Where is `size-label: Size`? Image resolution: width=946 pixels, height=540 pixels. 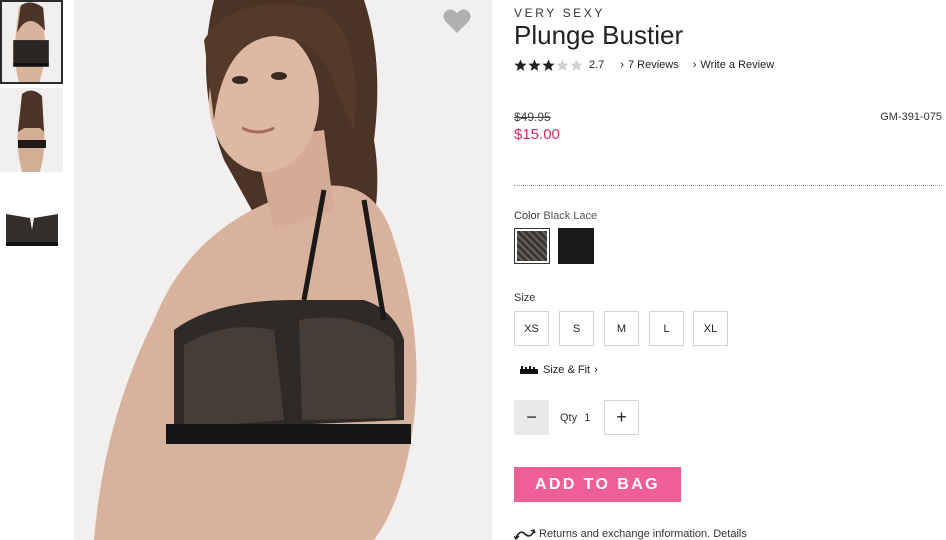
size-label: Size is located at coordinates (525, 298).